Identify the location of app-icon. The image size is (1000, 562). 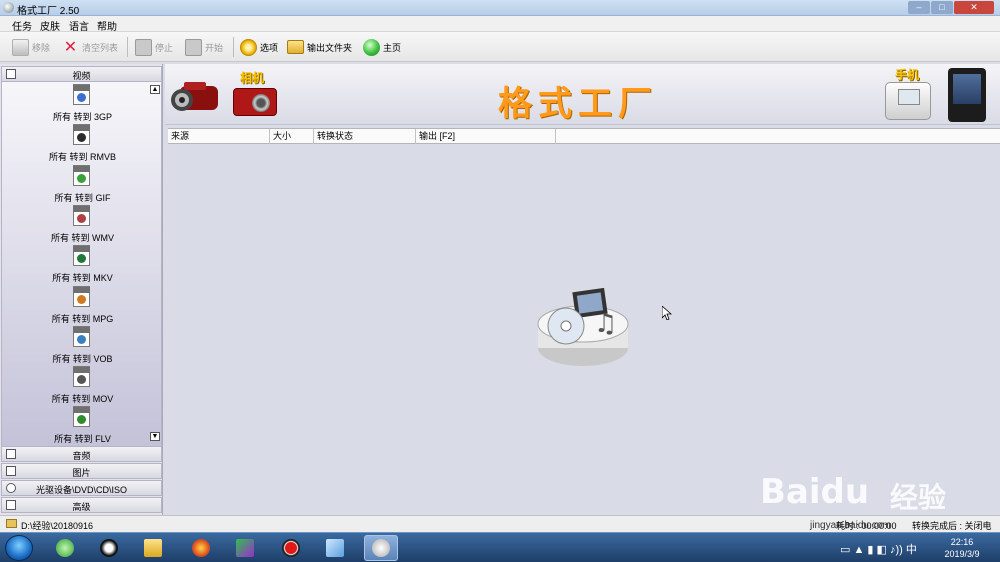
(8, 7).